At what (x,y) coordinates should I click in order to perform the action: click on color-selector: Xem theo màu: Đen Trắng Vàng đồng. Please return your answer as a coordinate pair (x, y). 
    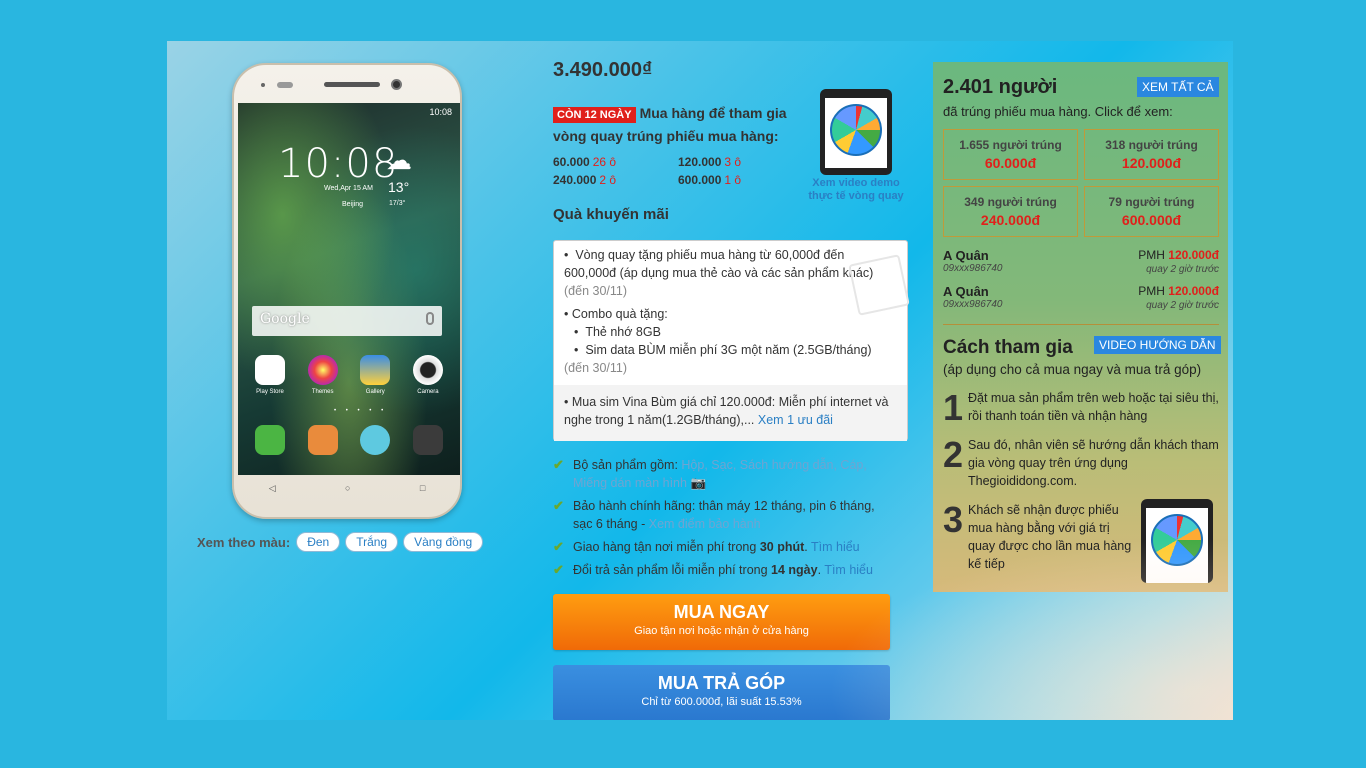
    Looking at the image, I should click on (342, 542).